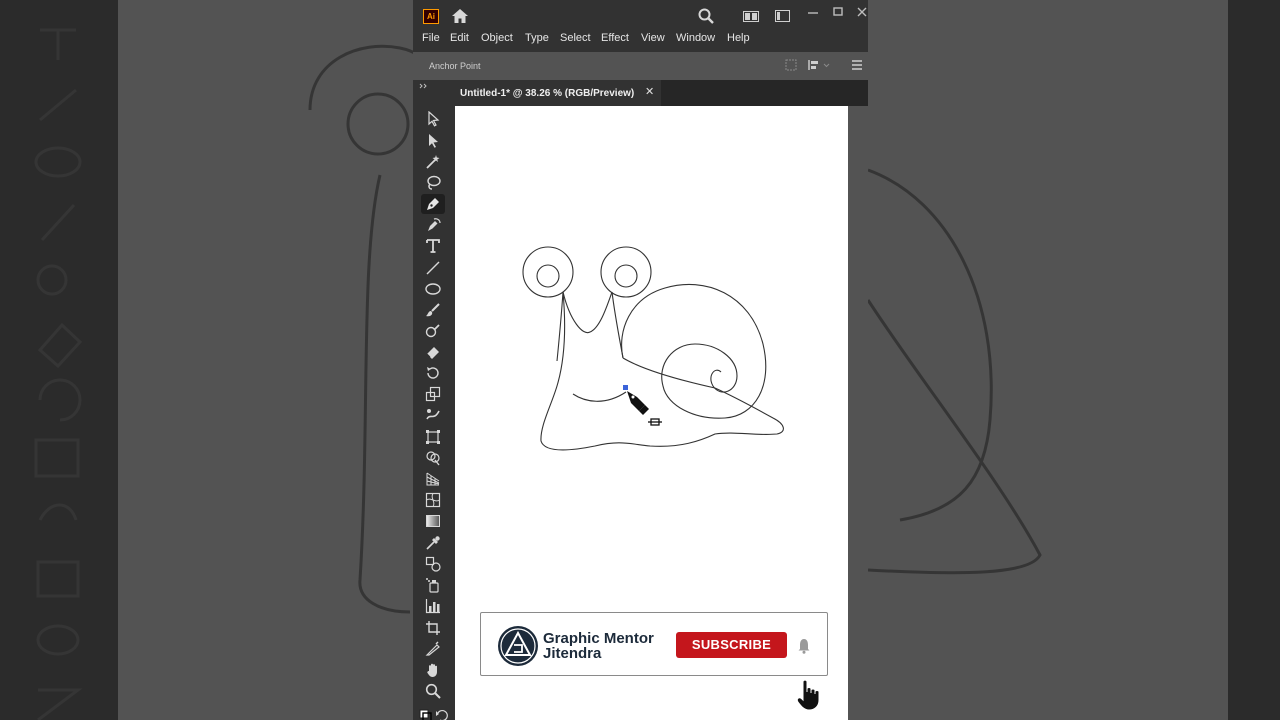  Describe the element at coordinates (459, 38) in the screenshot. I see `menu-edit: Edit` at that location.